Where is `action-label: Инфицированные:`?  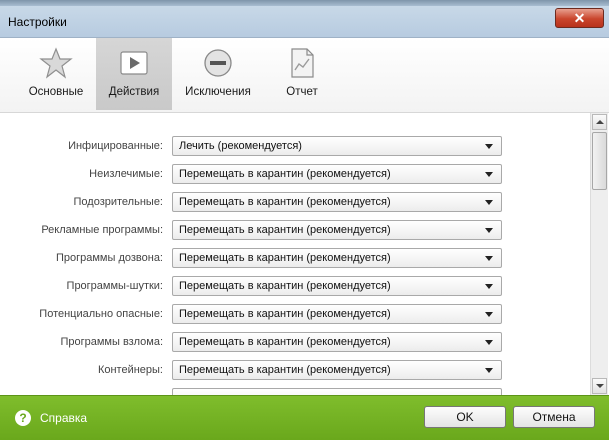 action-label: Инфицированные: is located at coordinates (115, 146).